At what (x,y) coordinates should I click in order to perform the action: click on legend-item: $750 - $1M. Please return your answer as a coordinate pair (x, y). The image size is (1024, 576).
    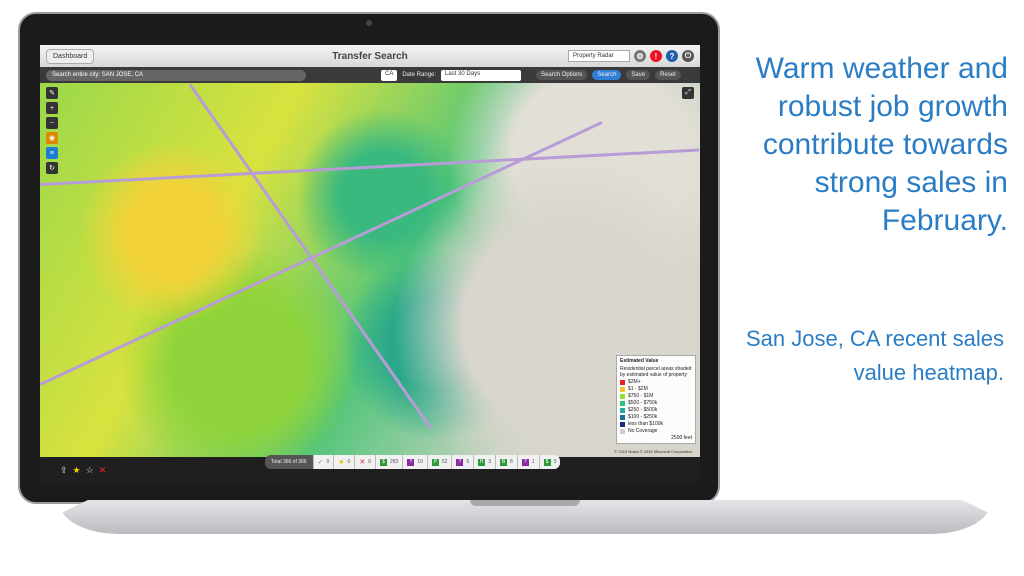
    Looking at the image, I should click on (656, 396).